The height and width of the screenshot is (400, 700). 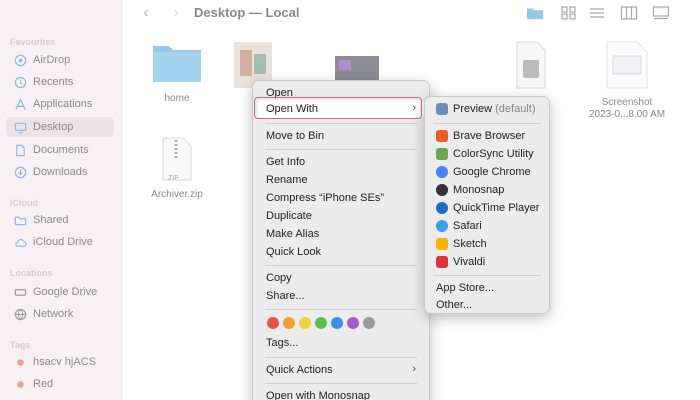 I want to click on menu-item-compress: Compress “iPhone SEs”, so click(x=341, y=198).